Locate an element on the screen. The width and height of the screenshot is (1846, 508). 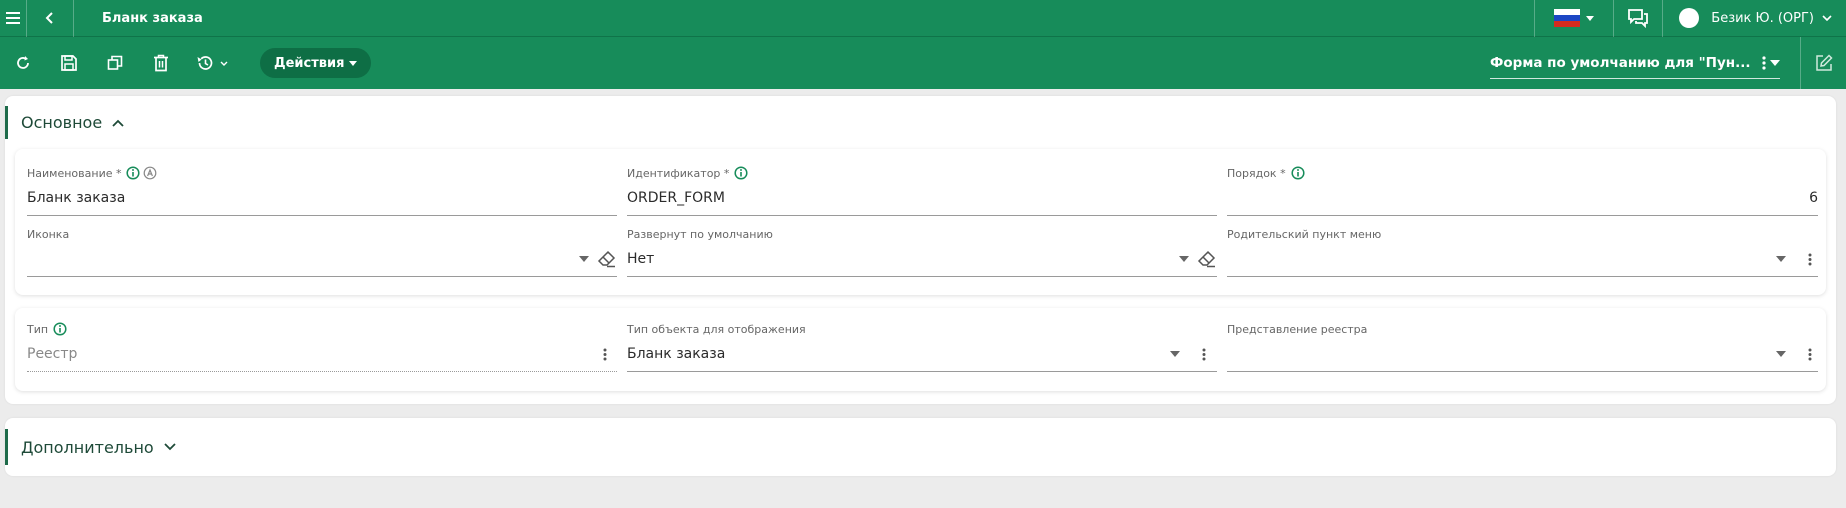
section-main-header: Основное is located at coordinates (64, 122).